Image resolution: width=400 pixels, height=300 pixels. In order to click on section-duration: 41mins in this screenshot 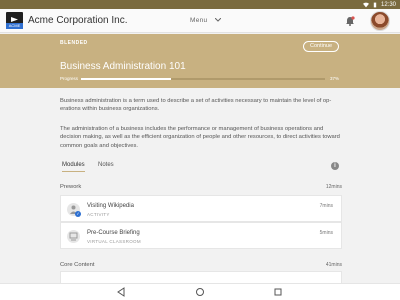, I will do `click(333, 265)`.